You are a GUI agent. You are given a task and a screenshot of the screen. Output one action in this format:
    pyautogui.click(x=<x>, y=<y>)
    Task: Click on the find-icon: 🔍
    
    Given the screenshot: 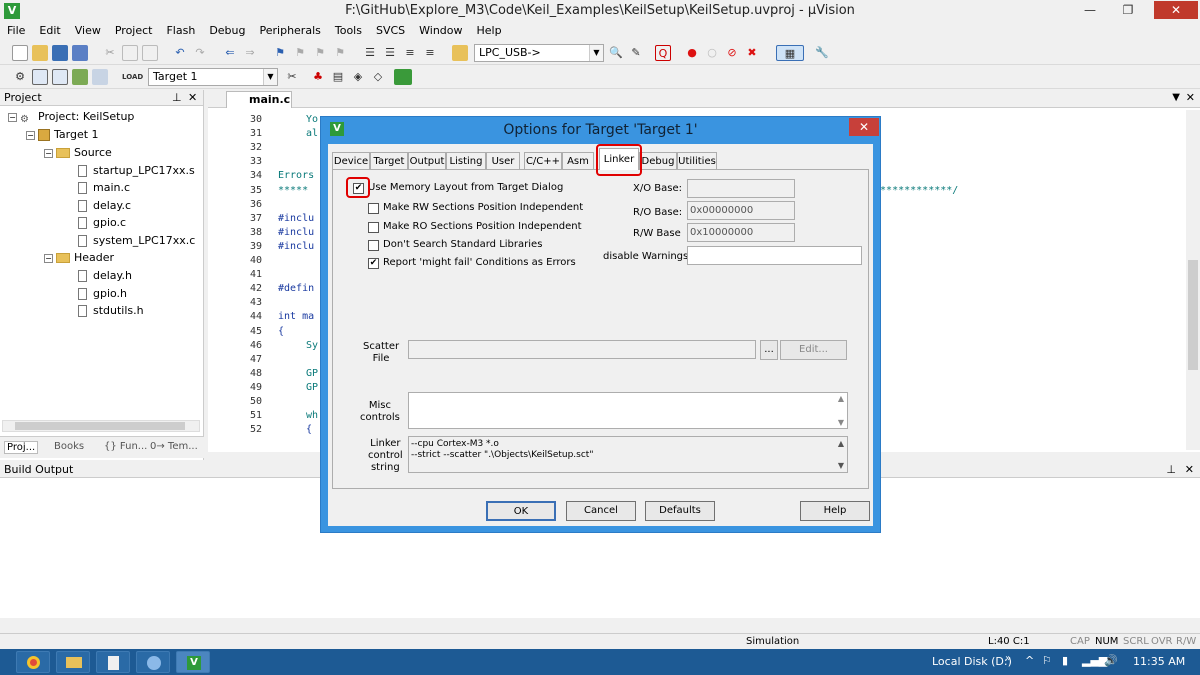 What is the action you would take?
    pyautogui.click(x=616, y=53)
    